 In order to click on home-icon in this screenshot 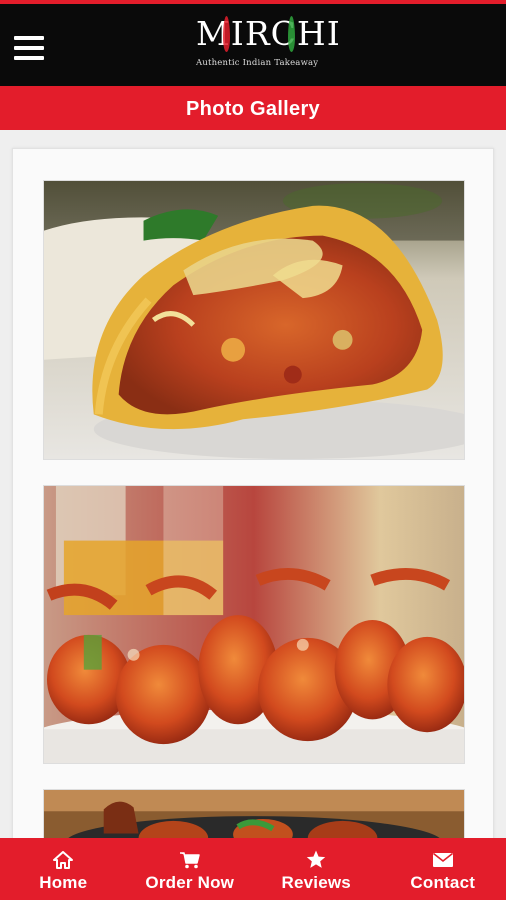, I will do `click(63, 860)`.